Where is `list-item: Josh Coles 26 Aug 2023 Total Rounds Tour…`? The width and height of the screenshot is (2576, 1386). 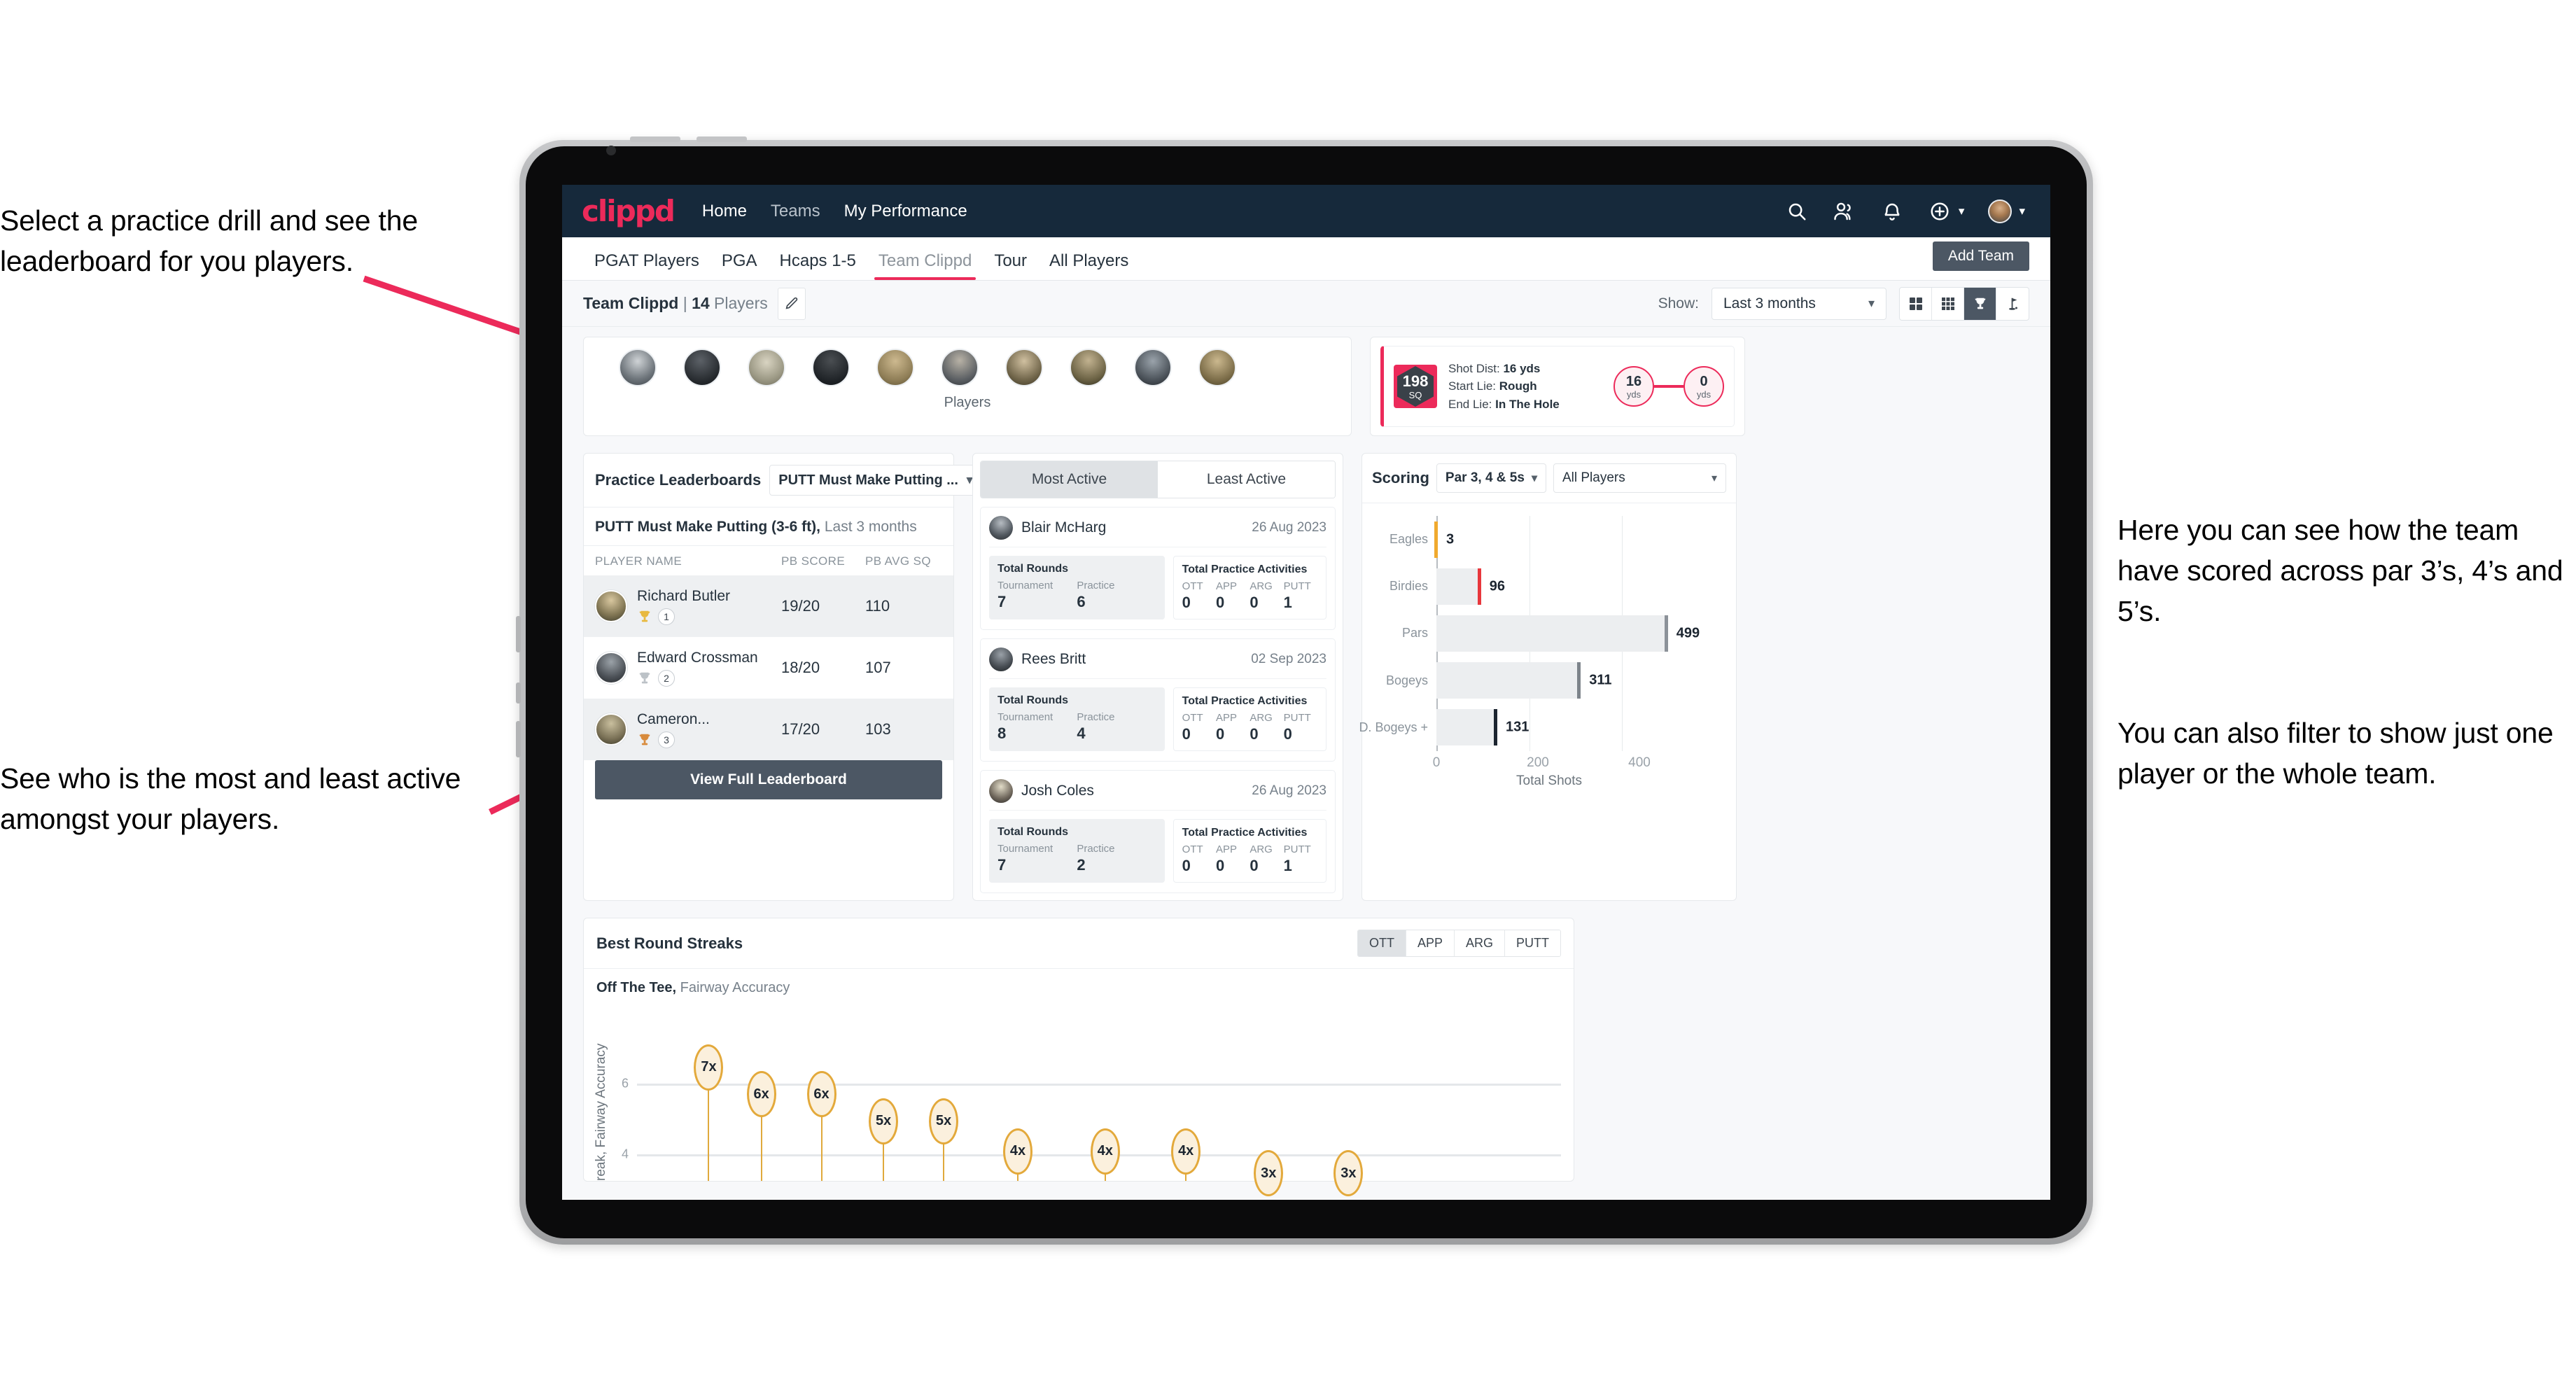 list-item: Josh Coles 26 Aug 2023 Total Rounds Tour… is located at coordinates (1158, 831).